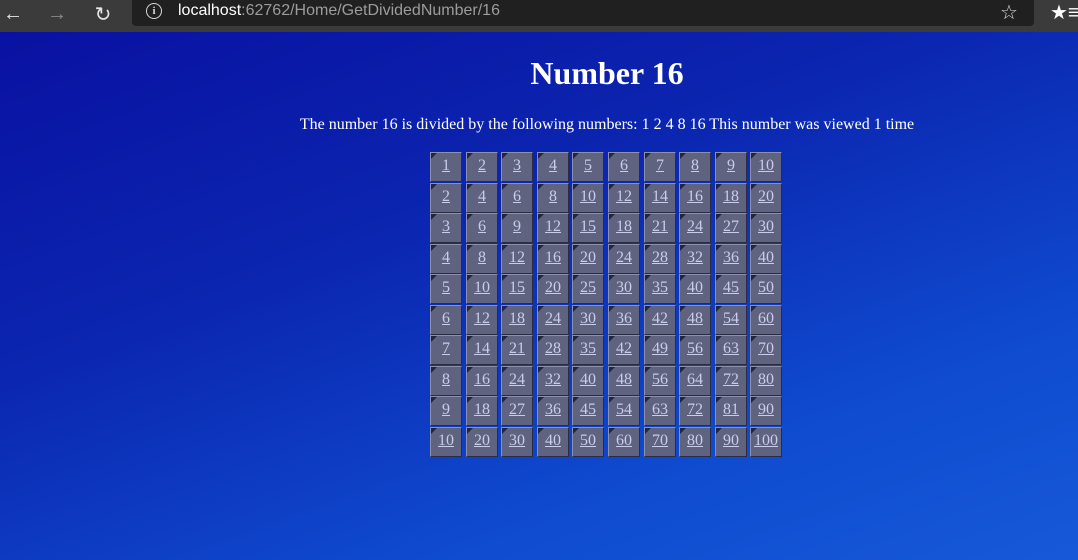 The image size is (1078, 560). I want to click on number-link: 25, so click(588, 288).